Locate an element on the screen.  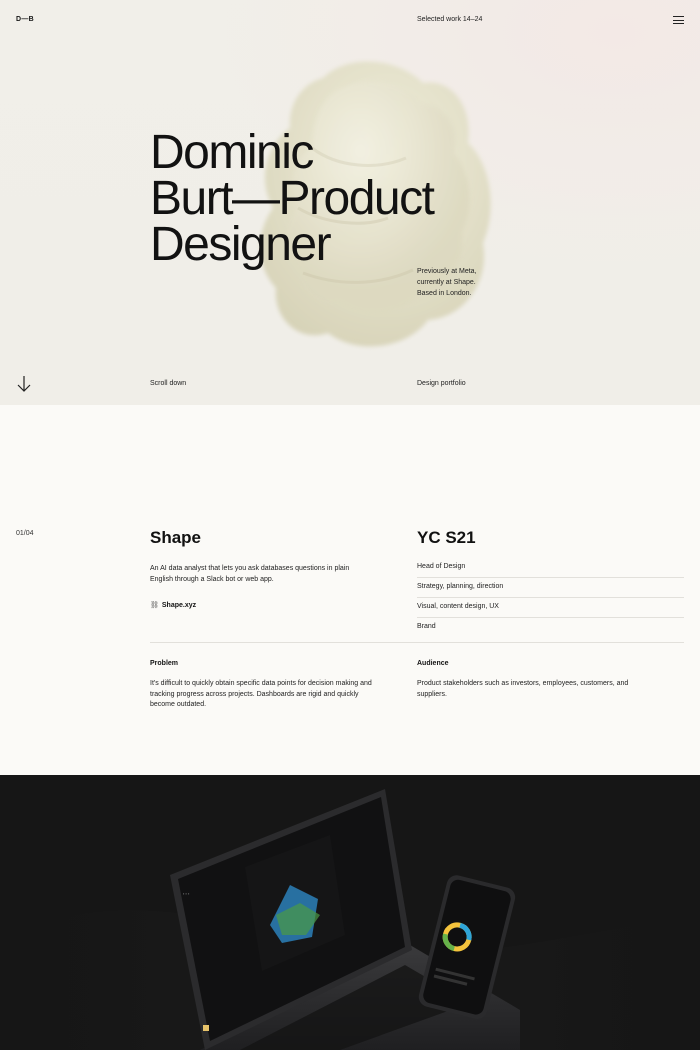
hero-headline: Dominic Burt—Product Designer is located at coordinates (292, 198).